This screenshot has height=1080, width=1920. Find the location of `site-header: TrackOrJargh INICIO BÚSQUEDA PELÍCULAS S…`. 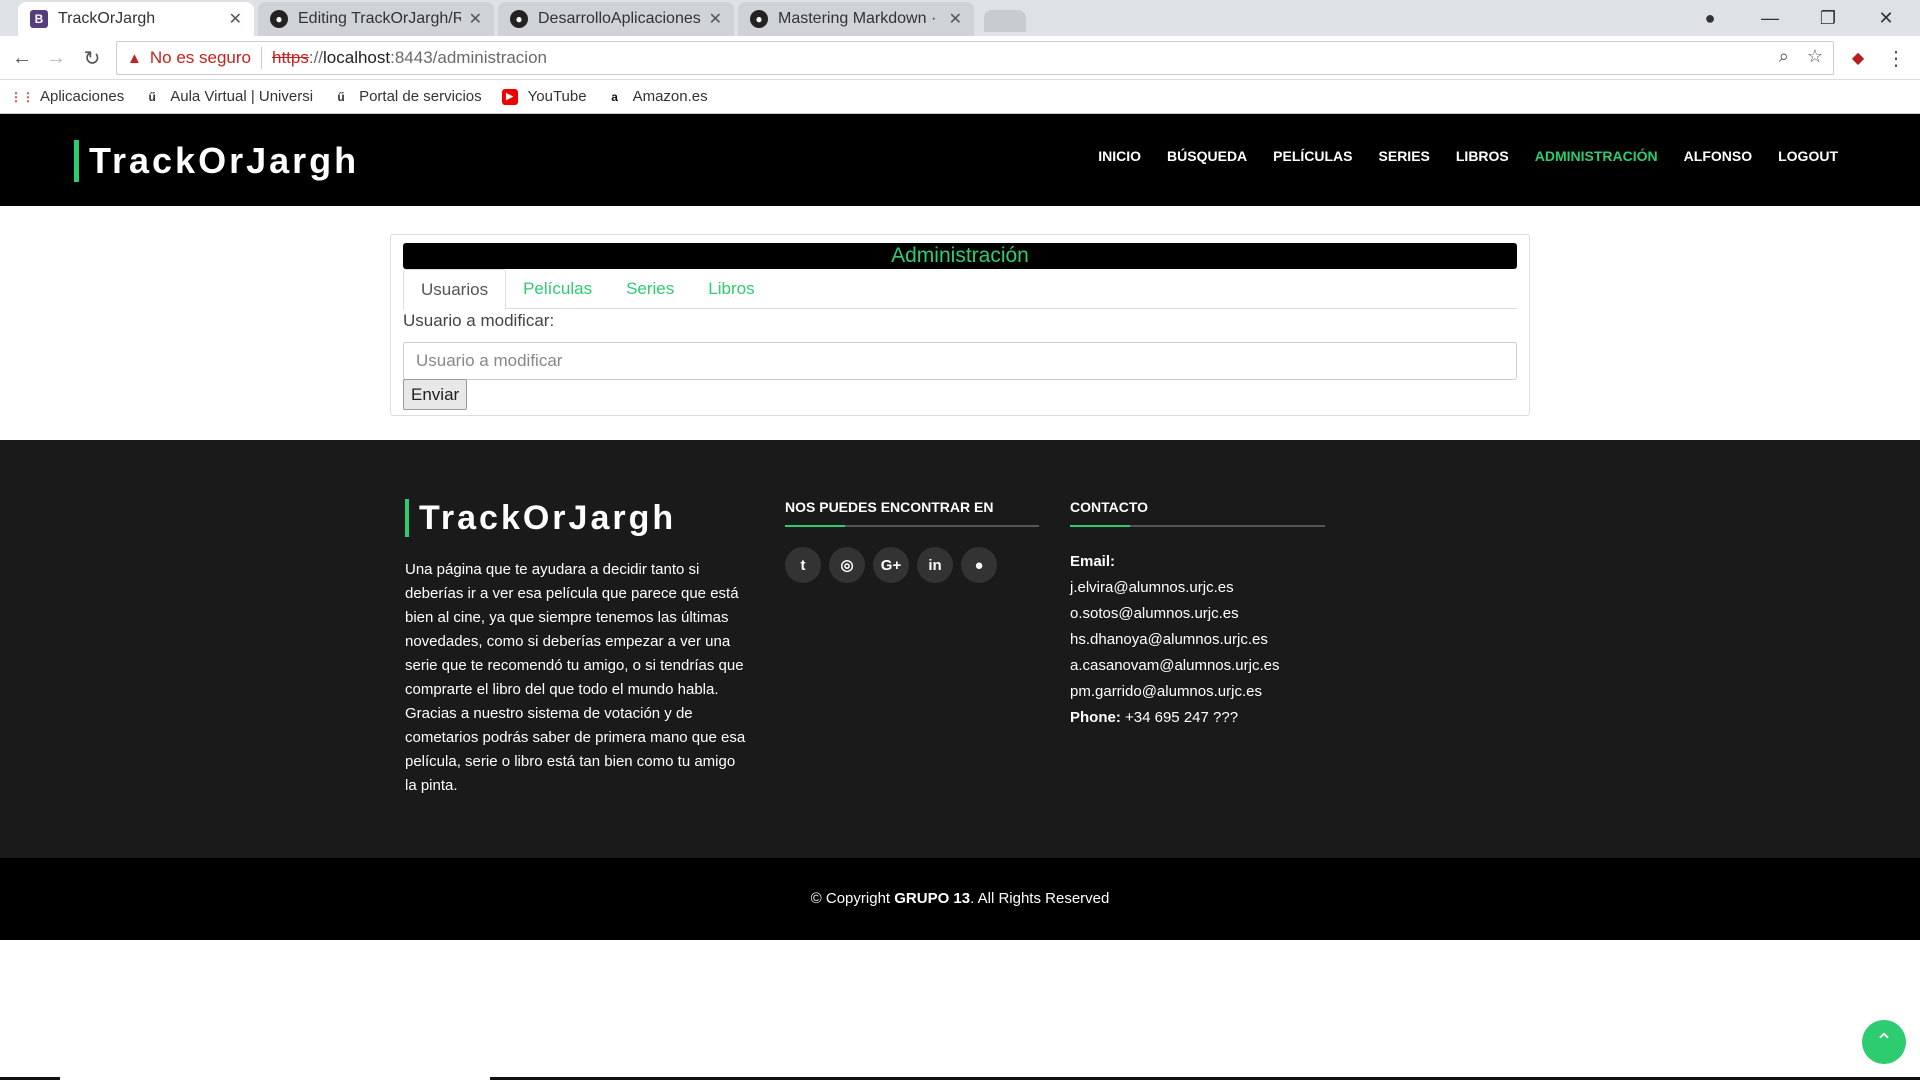

site-header: TrackOrJargh INICIO BÚSQUEDA PELÍCULAS S… is located at coordinates (960, 160).